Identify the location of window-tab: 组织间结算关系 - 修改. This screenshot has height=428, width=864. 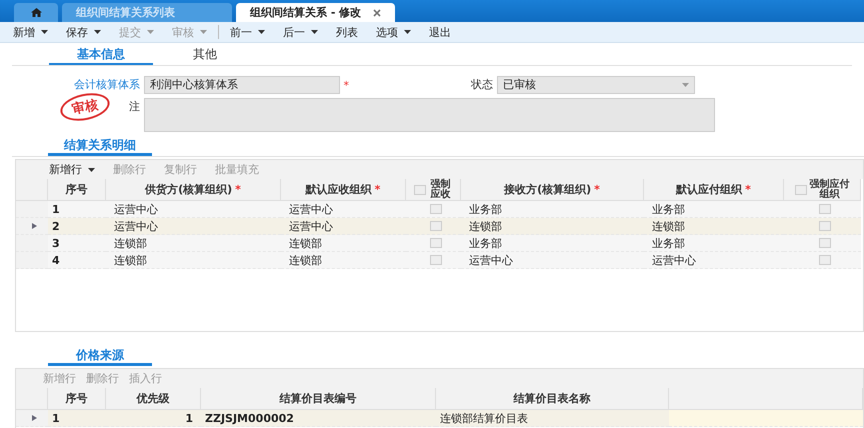
(316, 12).